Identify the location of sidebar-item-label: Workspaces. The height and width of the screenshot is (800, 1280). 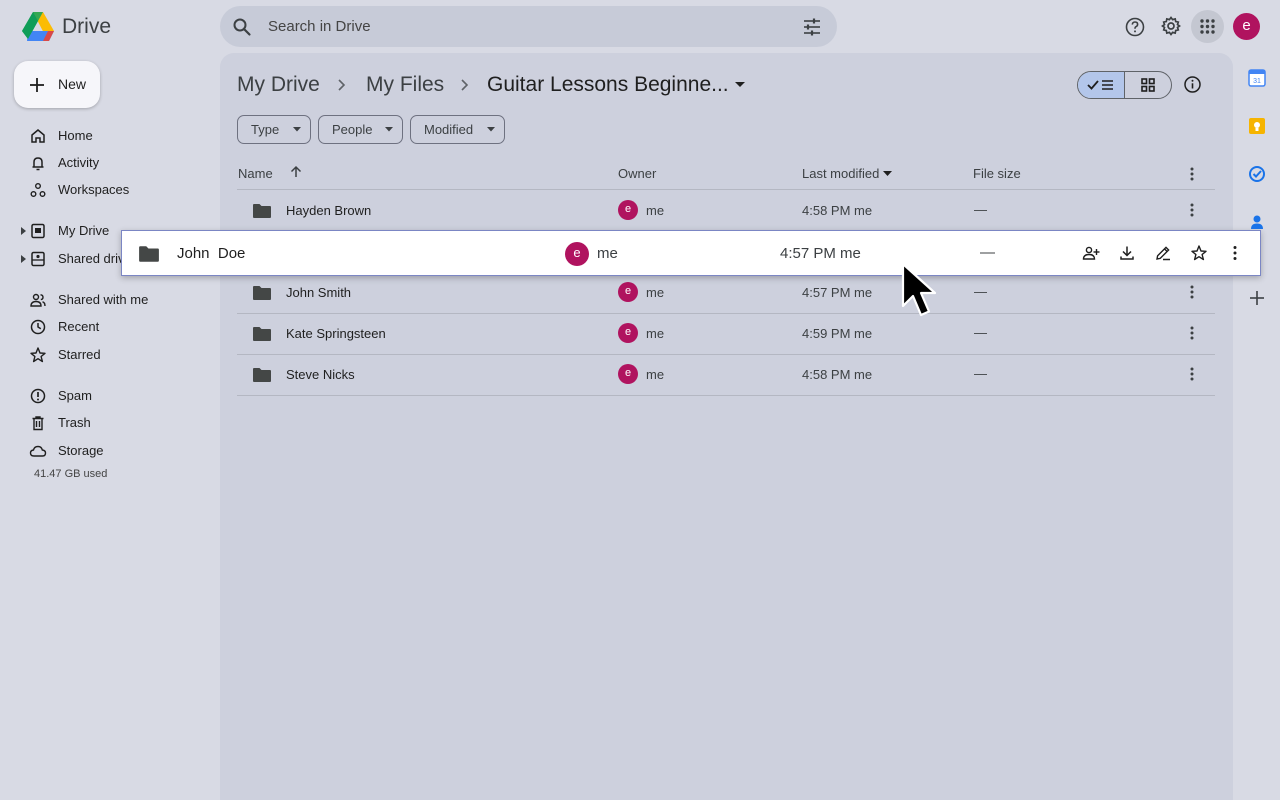
(94, 189).